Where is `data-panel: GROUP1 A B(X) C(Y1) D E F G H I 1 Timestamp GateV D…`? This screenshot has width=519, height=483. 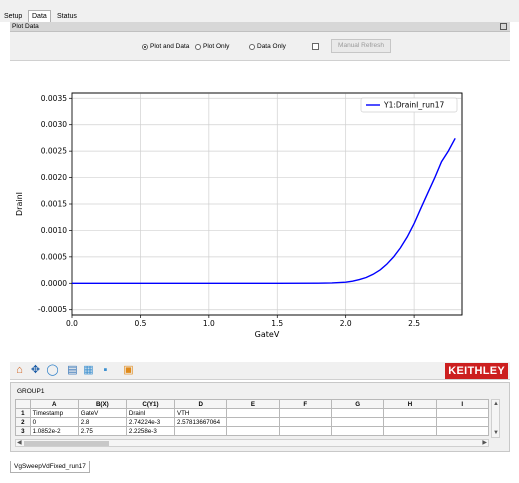
data-panel: GROUP1 A B(X) C(Y1) D E F G H I 1 Timestamp GateV D… is located at coordinates (260, 417).